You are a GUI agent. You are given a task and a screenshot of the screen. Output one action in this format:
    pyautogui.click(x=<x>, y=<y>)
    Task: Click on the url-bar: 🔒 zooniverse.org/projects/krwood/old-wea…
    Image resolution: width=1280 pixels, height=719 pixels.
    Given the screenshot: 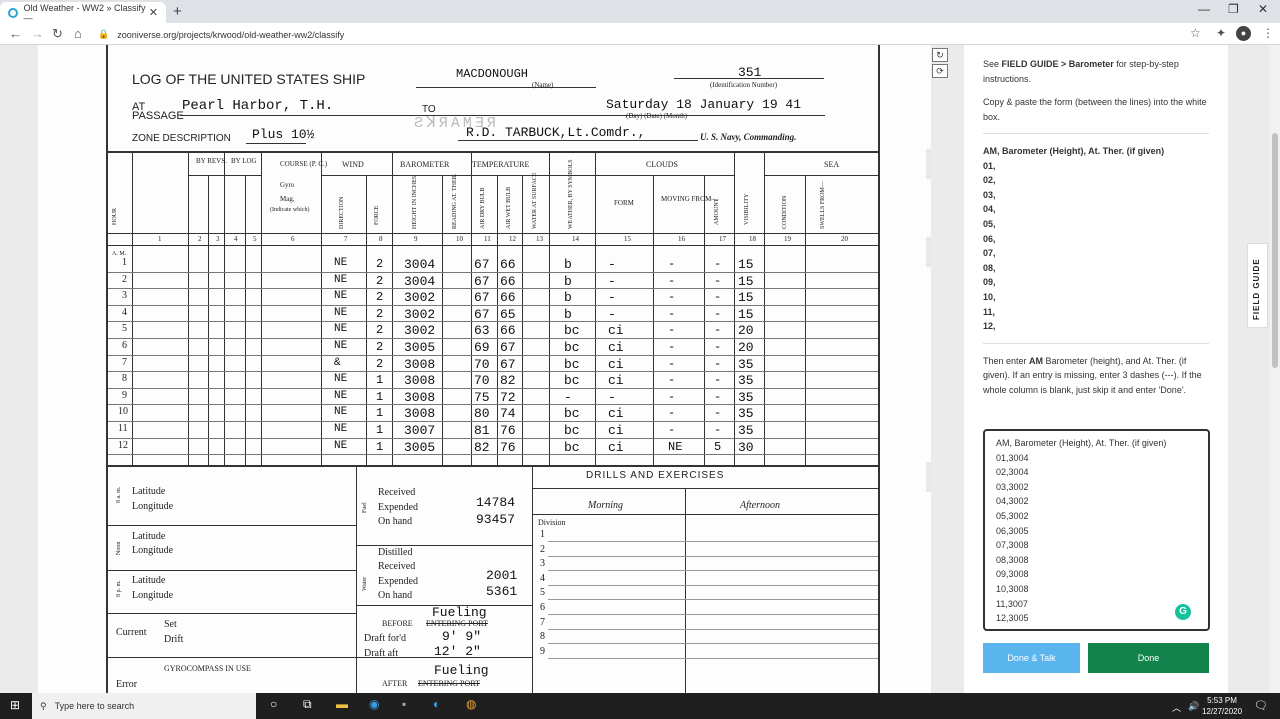 What is the action you would take?
    pyautogui.click(x=648, y=34)
    